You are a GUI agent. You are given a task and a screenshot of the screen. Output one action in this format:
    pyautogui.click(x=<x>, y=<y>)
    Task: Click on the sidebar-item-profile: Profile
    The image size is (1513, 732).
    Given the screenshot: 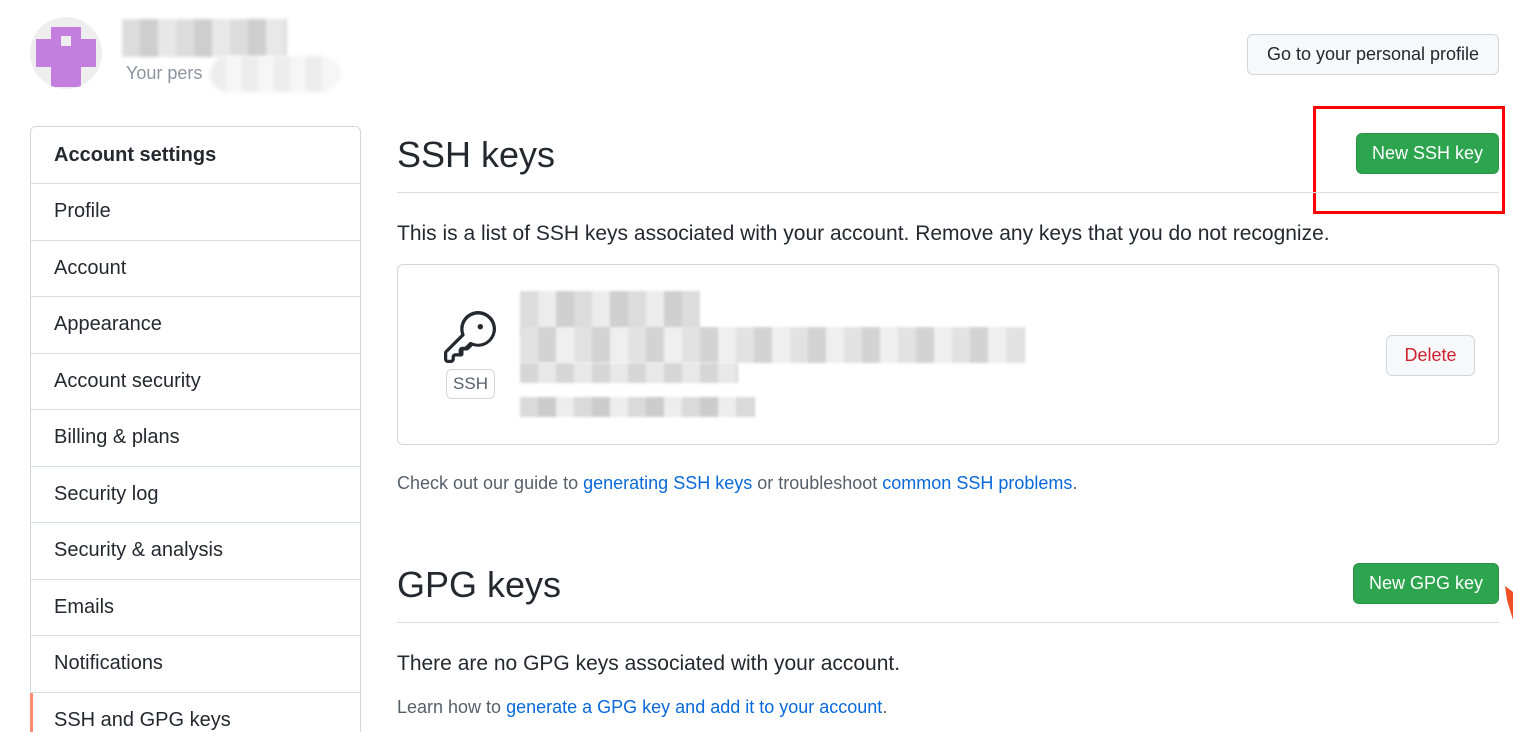 What is the action you would take?
    pyautogui.click(x=195, y=212)
    